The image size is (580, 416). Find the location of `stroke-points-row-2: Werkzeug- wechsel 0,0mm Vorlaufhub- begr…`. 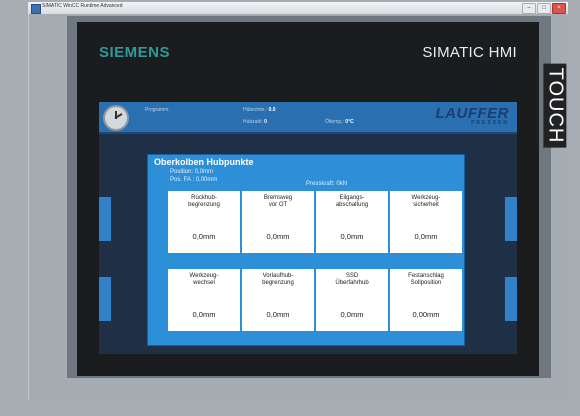

stroke-points-row-2: Werkzeug- wechsel 0,0mm Vorlaufhub- begr… is located at coordinates (315, 300).